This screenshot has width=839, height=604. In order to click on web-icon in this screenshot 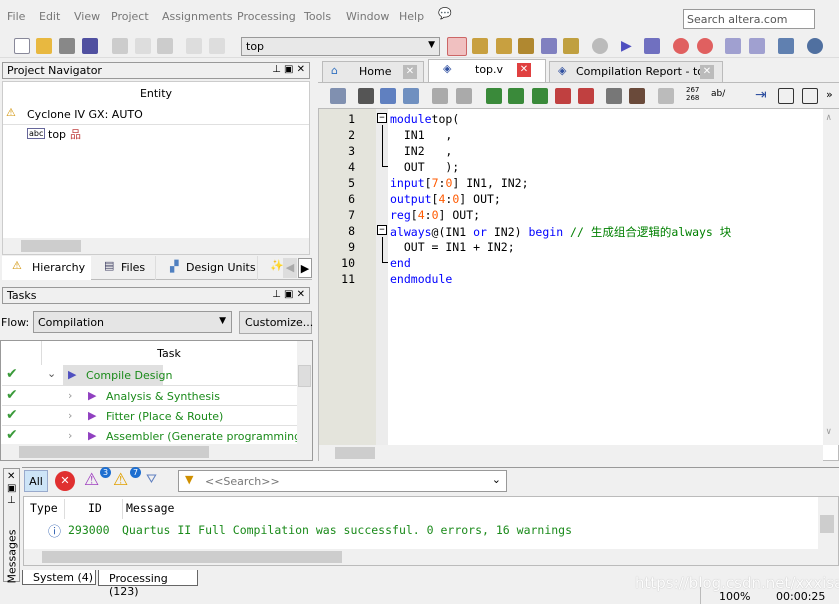, I will do `click(815, 46)`.